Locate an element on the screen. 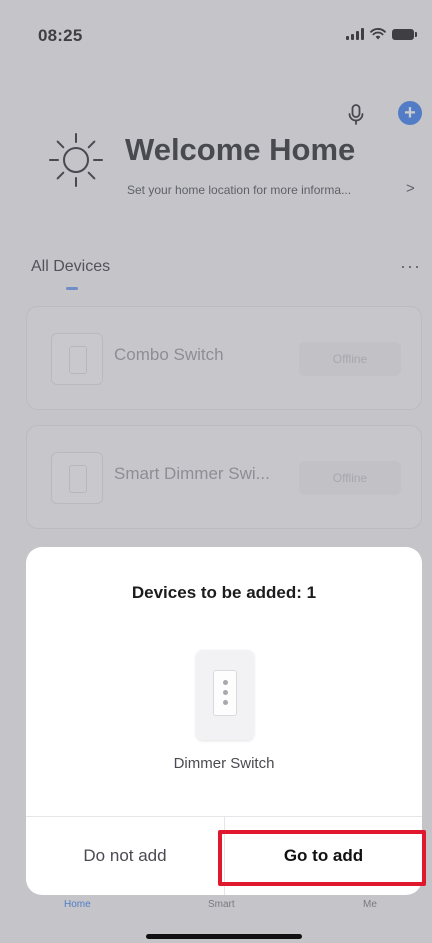 The image size is (432, 943). device-label: Dimmer Switch is located at coordinates (224, 763).